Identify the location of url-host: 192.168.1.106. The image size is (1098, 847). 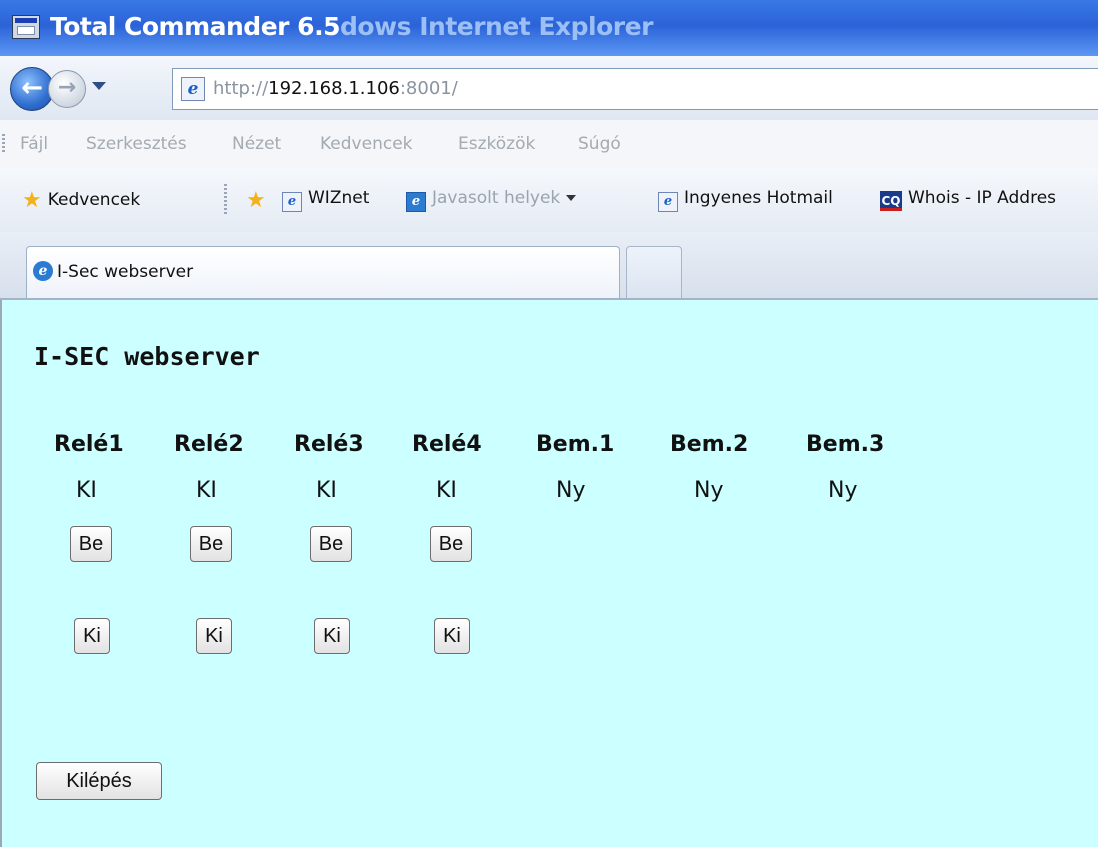
(334, 88).